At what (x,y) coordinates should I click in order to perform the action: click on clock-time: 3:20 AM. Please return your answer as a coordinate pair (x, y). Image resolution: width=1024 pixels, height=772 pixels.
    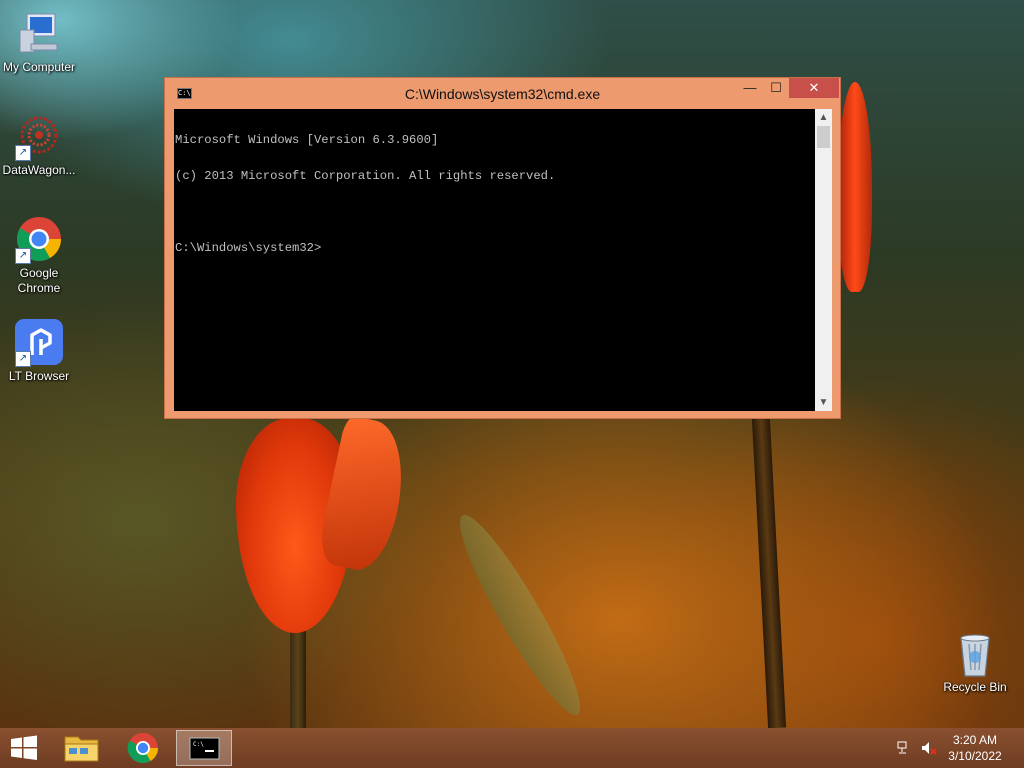
    Looking at the image, I should click on (975, 740).